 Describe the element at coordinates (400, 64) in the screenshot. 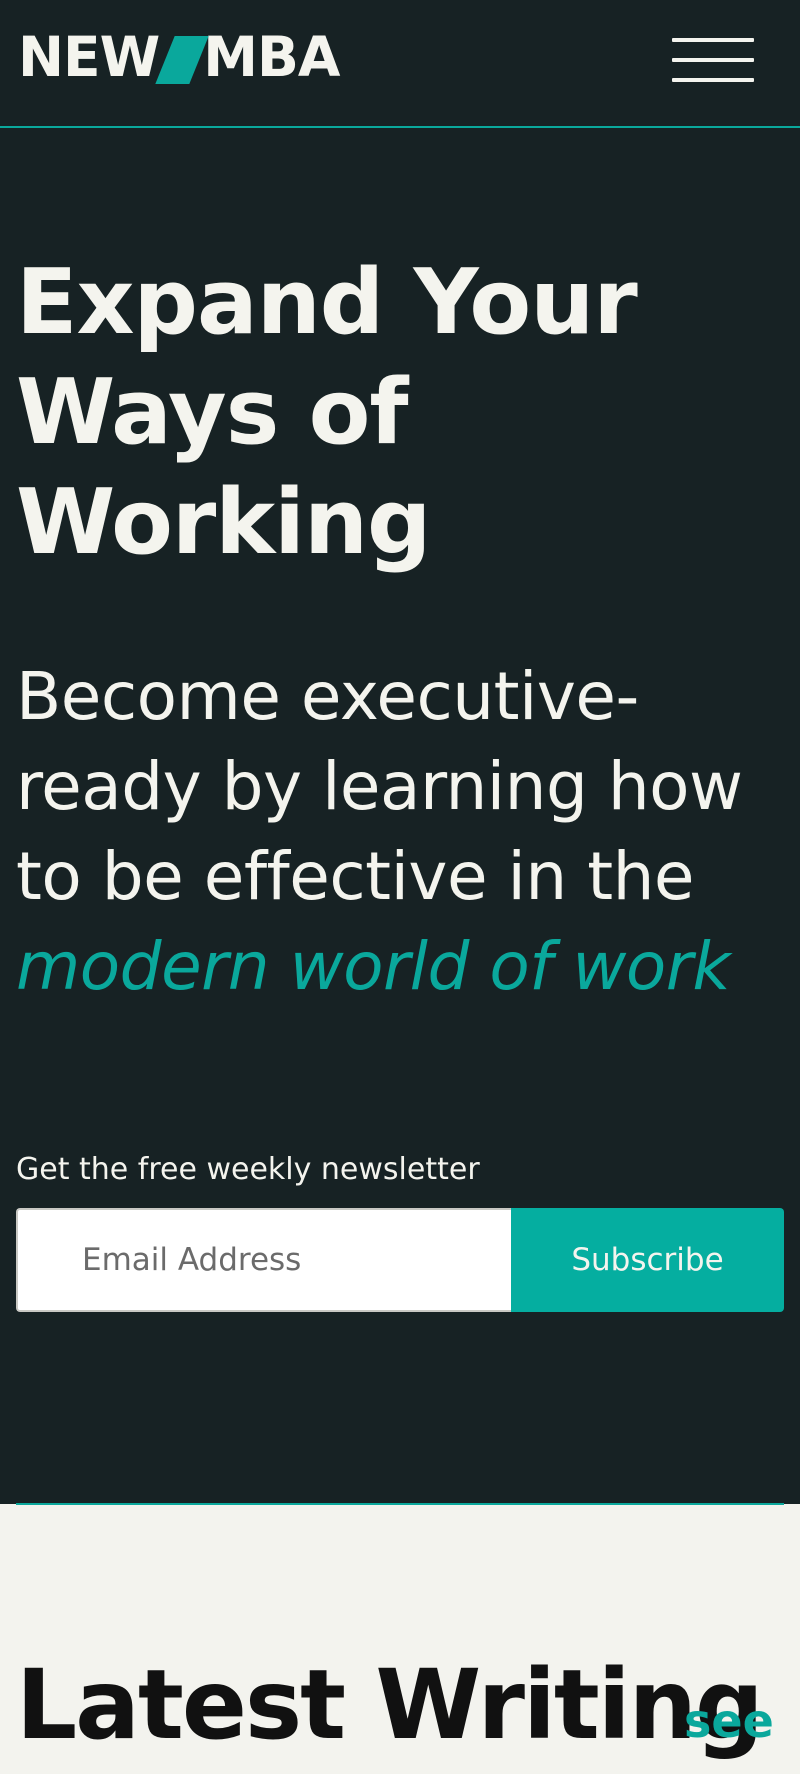

I see `site-header: NEW MBA` at that location.